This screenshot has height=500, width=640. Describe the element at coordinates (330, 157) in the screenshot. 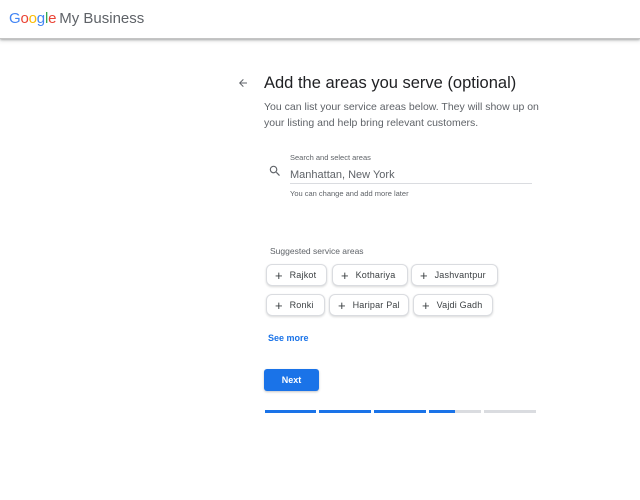

I see `search-field-label: Search and select areas` at that location.